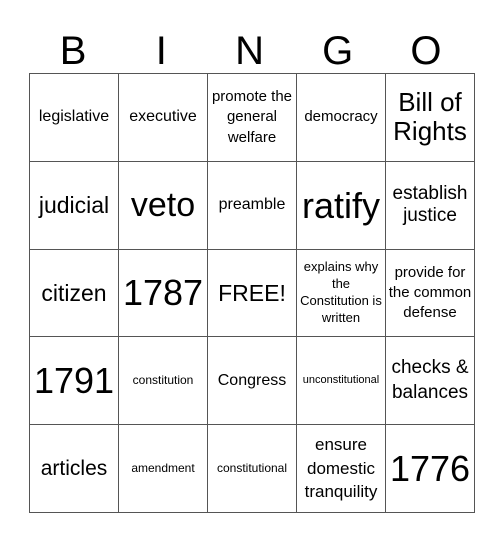 This screenshot has height=544, width=500. I want to click on free-space-cell: FREE!, so click(252, 293).